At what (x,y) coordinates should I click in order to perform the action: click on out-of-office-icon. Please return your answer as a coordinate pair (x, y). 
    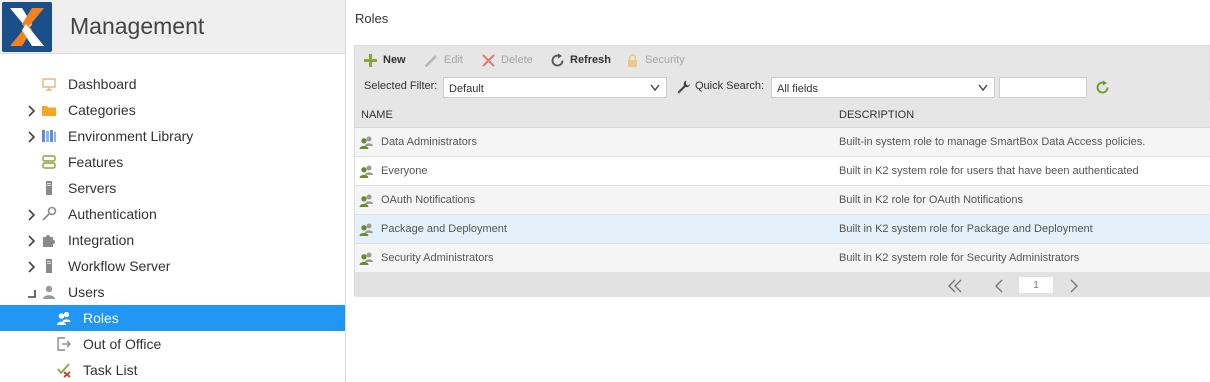
    Looking at the image, I should click on (64, 344).